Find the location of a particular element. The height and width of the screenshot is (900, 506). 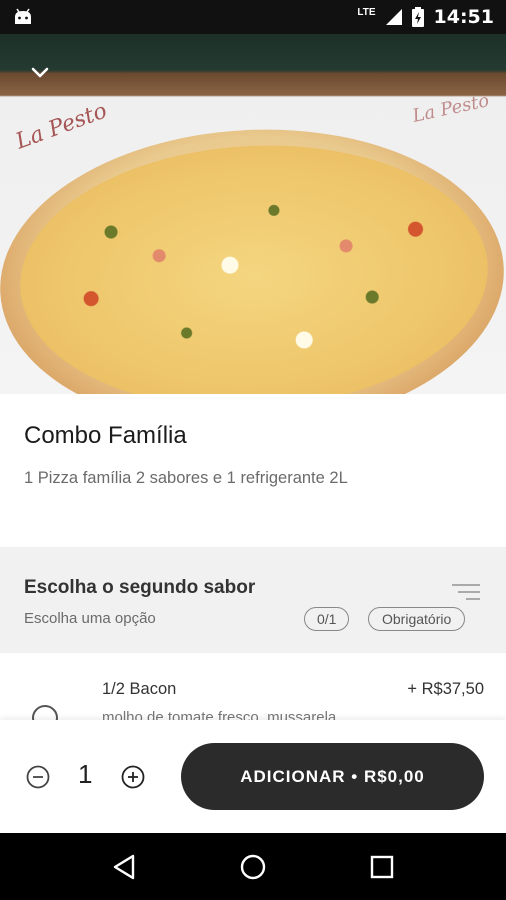

required-badge: Obrigatório is located at coordinates (417, 619).